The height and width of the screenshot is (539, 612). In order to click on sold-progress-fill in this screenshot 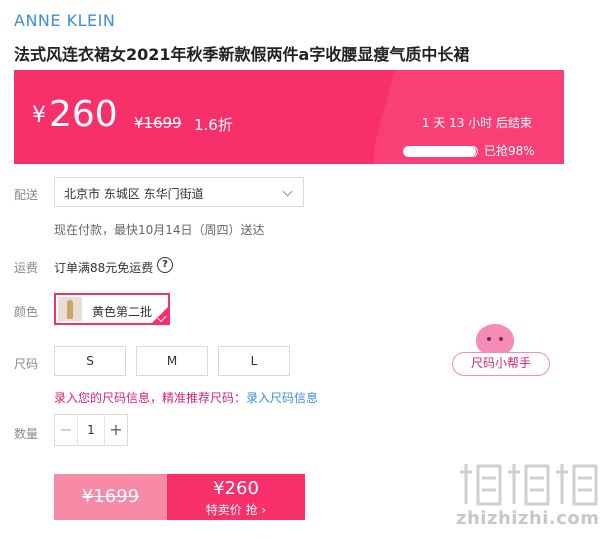, I will do `click(440, 151)`.